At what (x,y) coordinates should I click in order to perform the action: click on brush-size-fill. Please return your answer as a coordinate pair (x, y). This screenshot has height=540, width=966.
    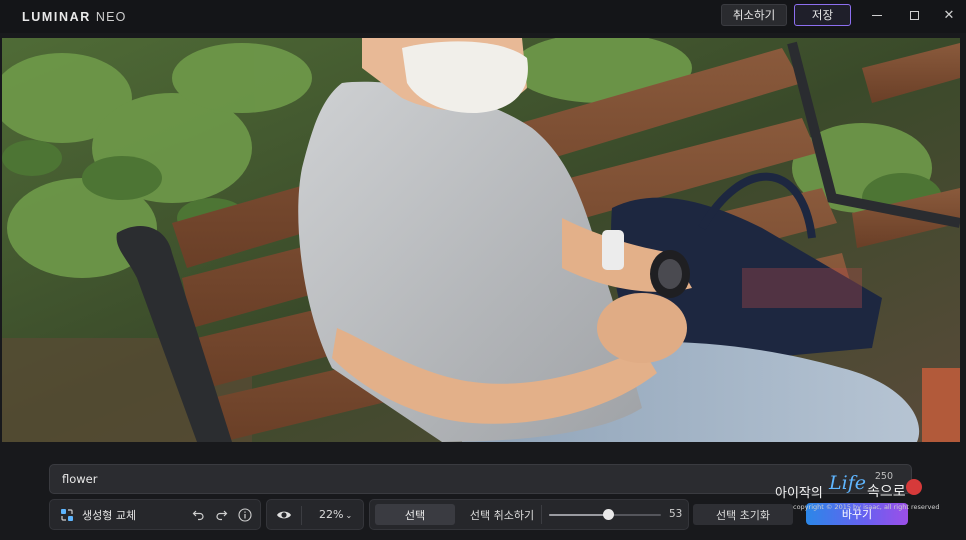
    Looking at the image, I should click on (579, 515).